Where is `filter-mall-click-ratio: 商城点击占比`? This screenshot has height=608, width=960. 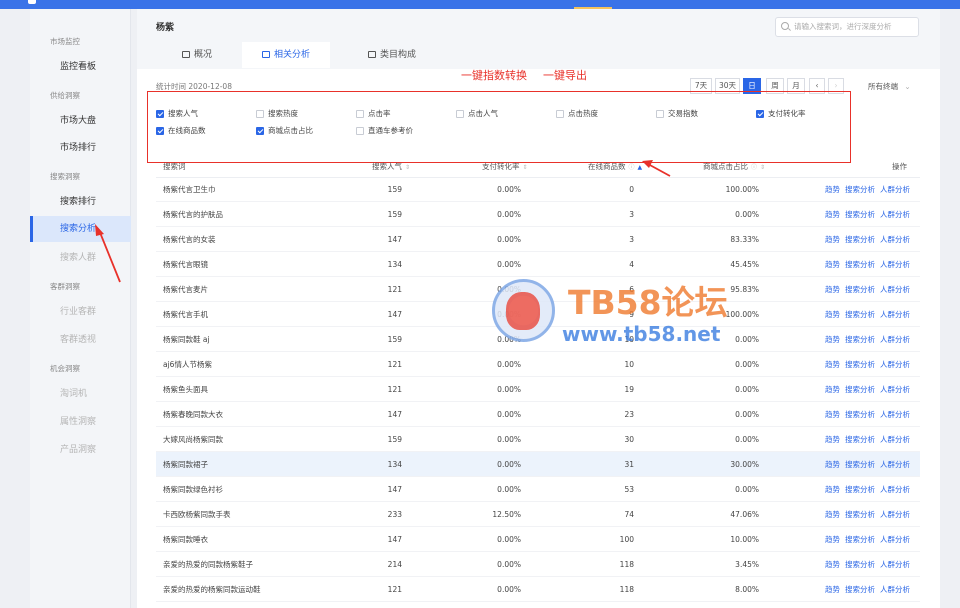
filter-mall-click-ratio: 商城点击占比 is located at coordinates (284, 131).